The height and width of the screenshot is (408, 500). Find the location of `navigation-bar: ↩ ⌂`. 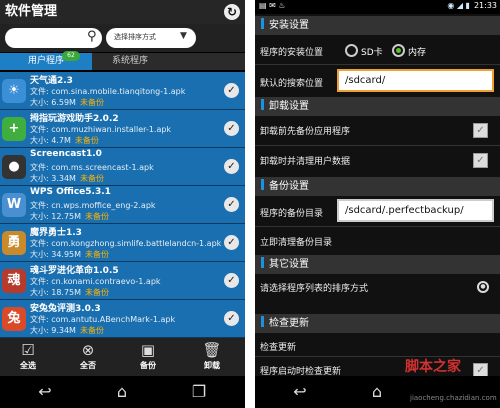

navigation-bar: ↩ ⌂ is located at coordinates (377, 392).